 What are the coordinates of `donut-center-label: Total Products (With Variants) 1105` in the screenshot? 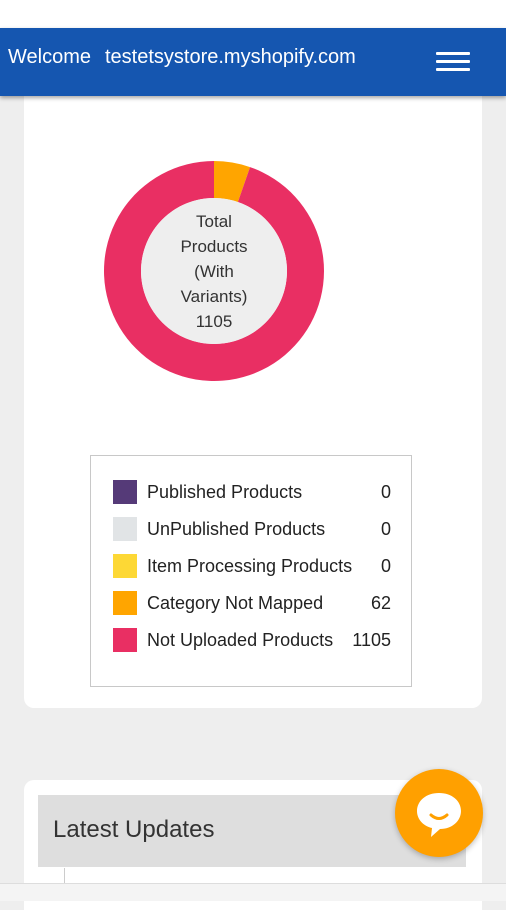 It's located at (214, 271).